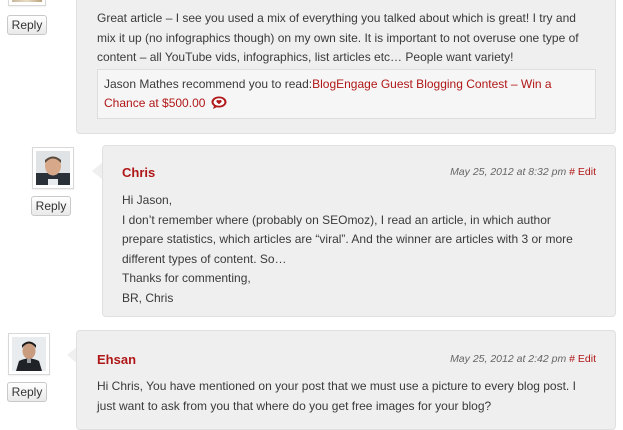 This screenshot has height=430, width=623. I want to click on comment-date-ehsan: May 25, 2012 at 2:42 pm, so click(508, 359).